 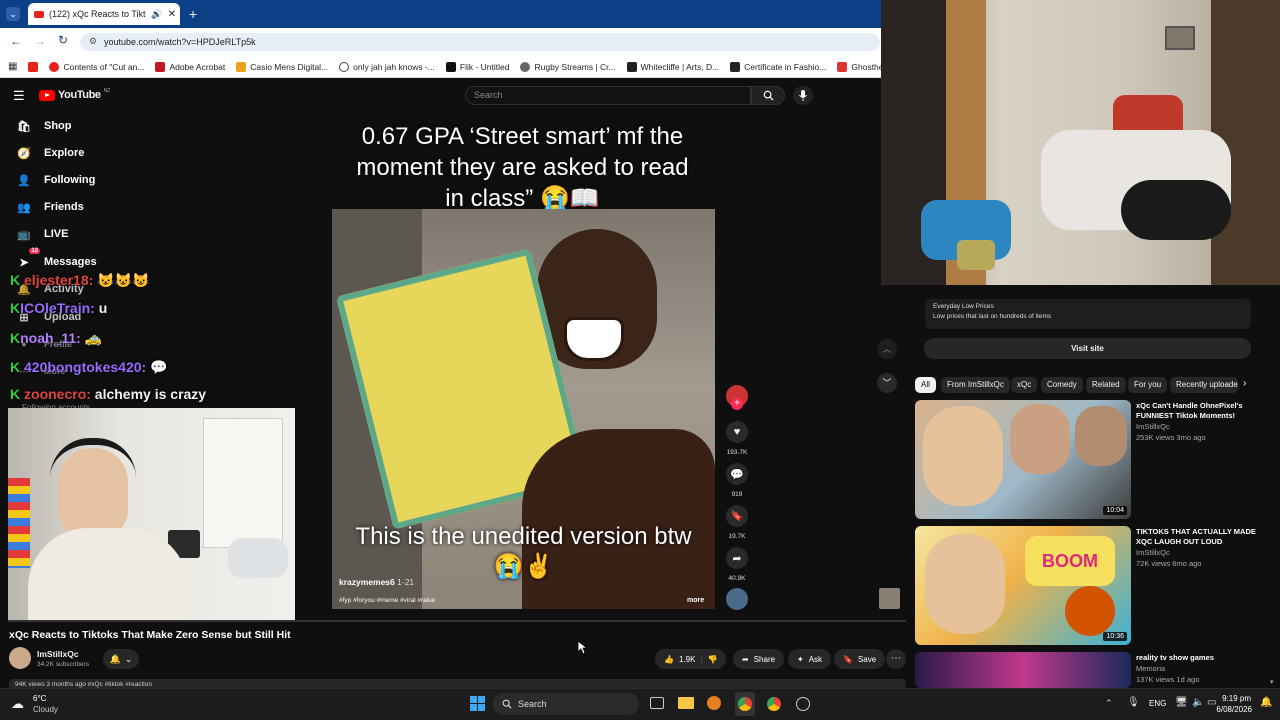 I want to click on tab-list-button: ⌄, so click(x=13, y=14).